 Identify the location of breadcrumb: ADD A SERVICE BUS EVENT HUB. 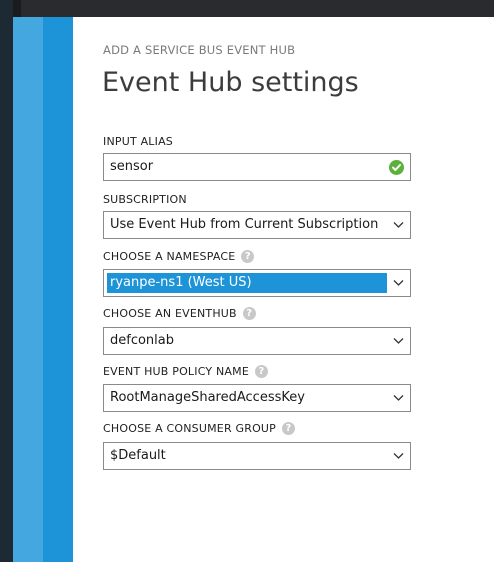
(199, 50).